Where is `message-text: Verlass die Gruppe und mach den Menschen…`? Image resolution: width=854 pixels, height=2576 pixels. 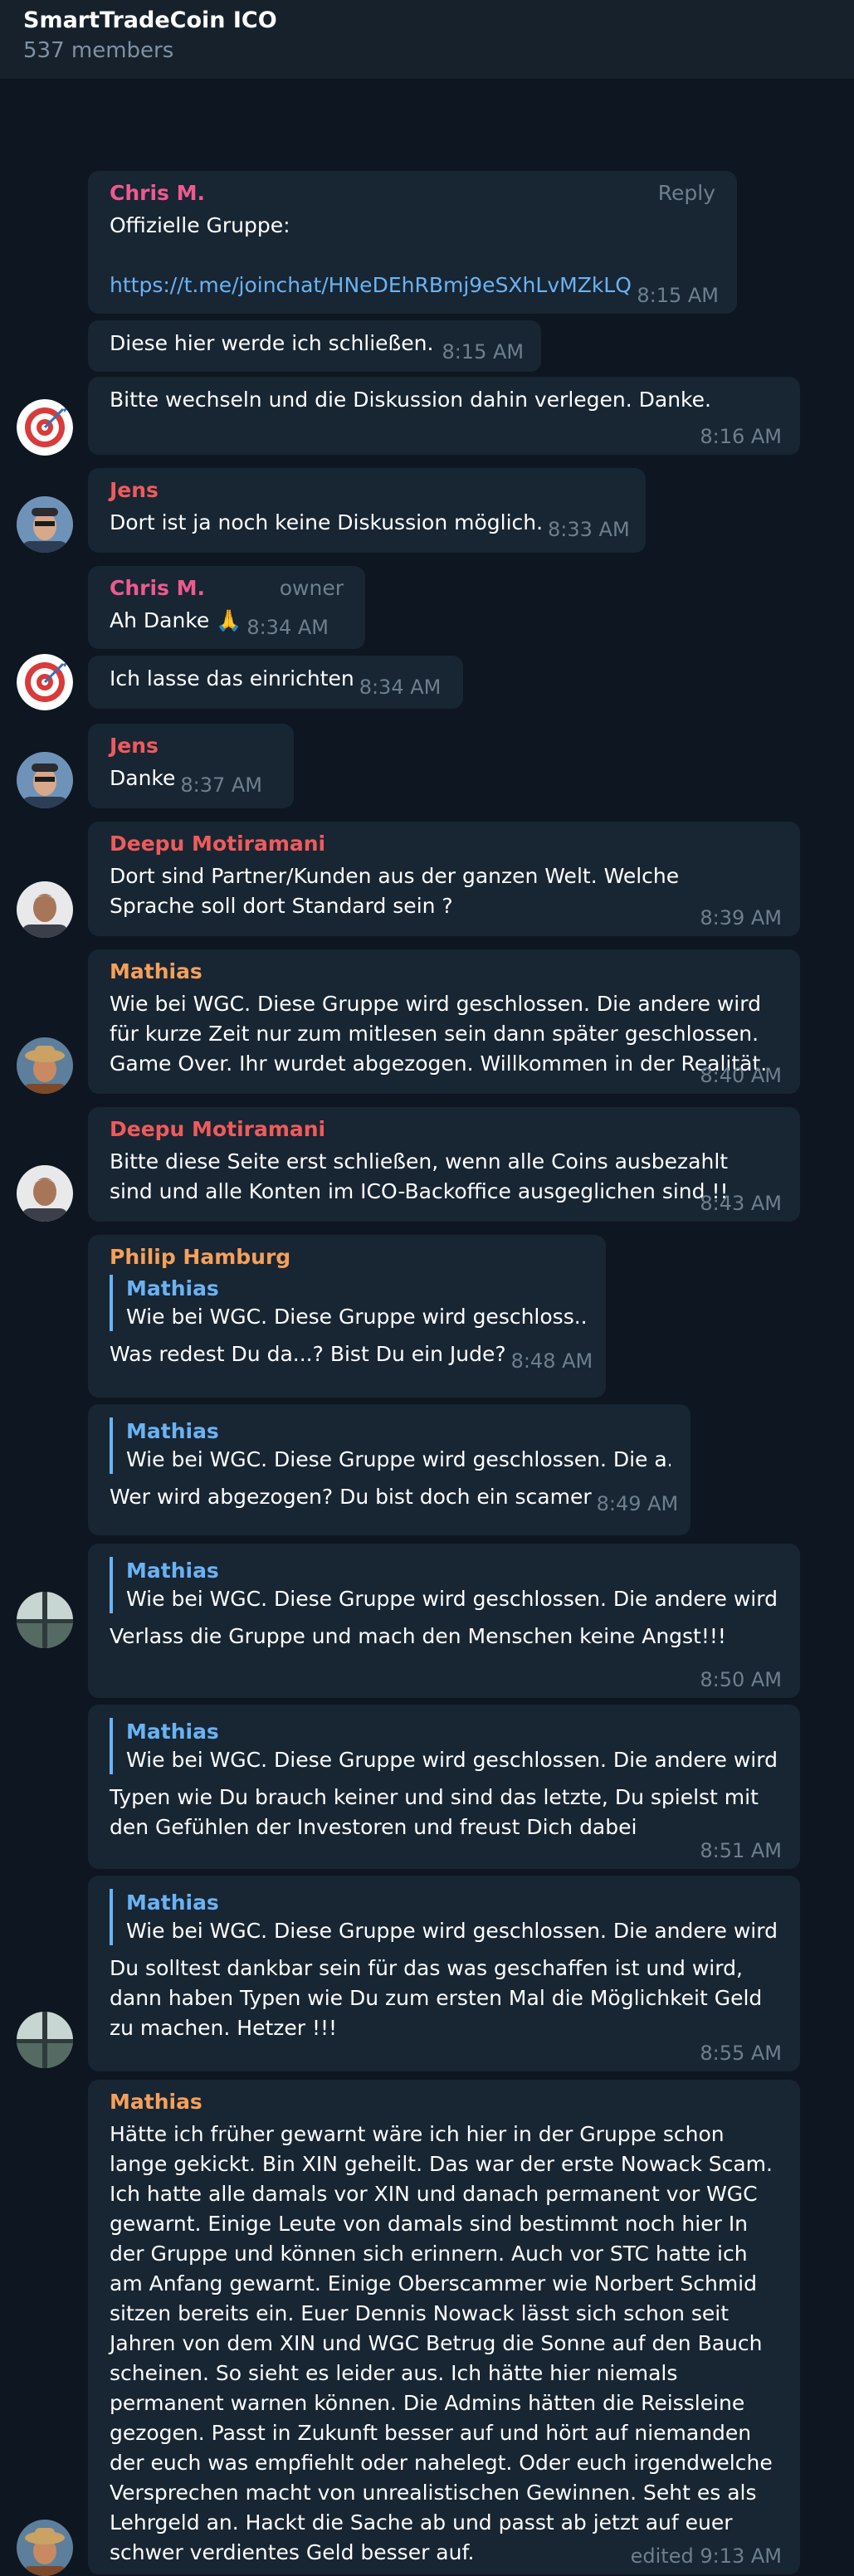
message-text: Verlass die Gruppe und mach den Menschen… is located at coordinates (418, 1636).